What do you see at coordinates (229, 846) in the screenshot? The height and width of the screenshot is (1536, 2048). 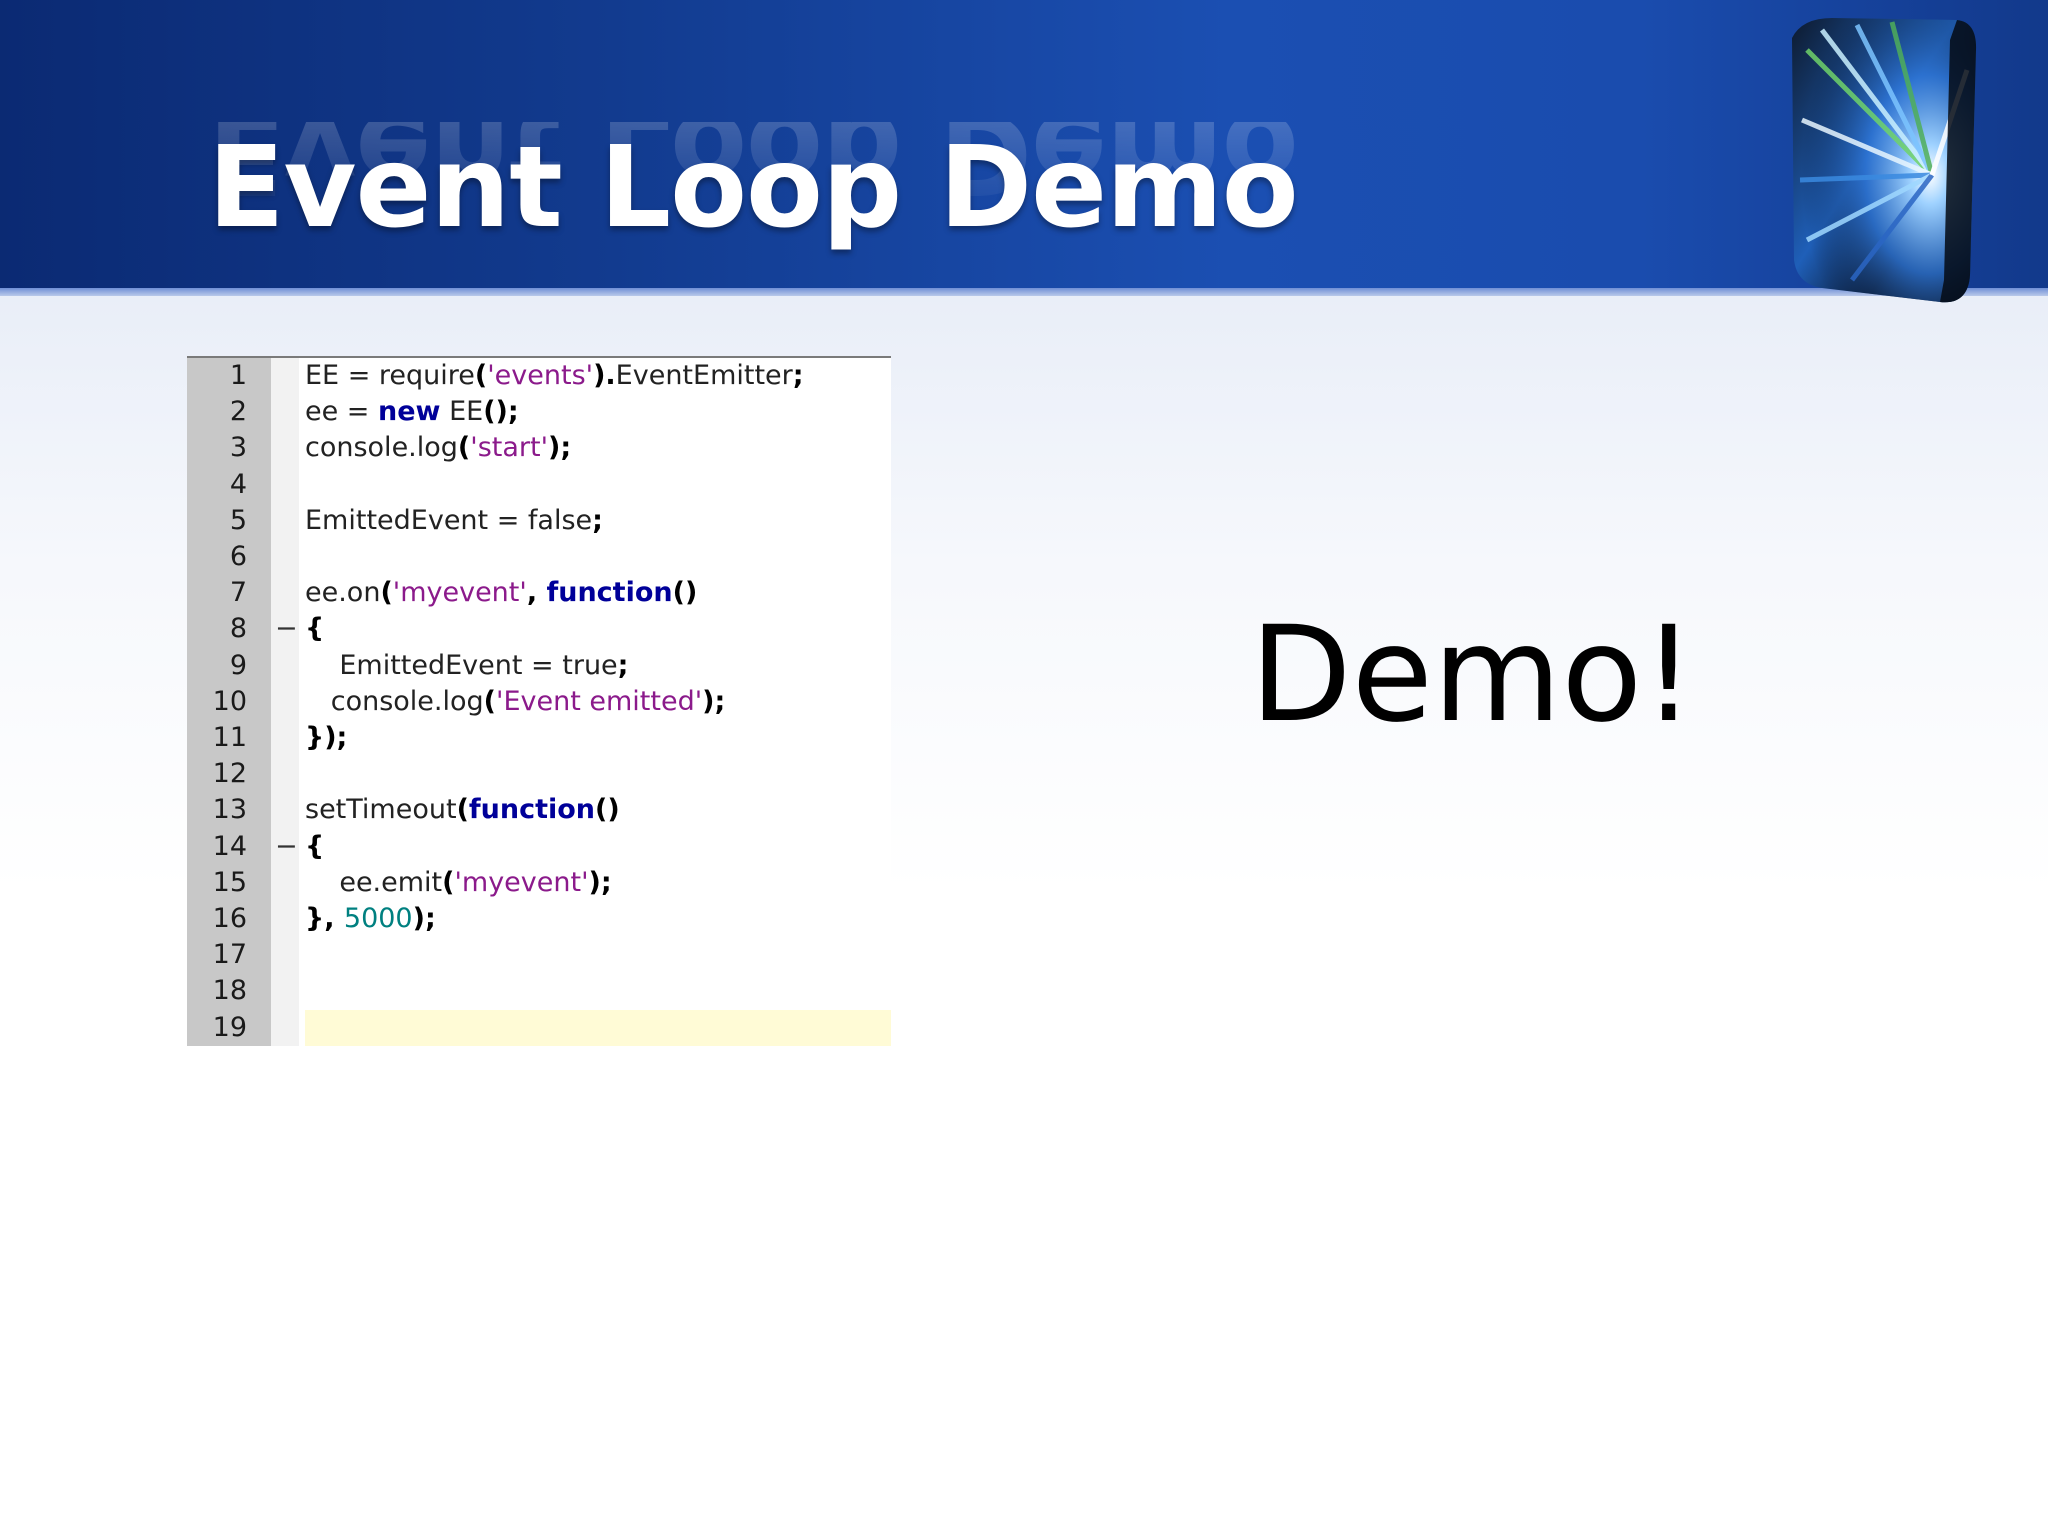 I see `line-number: 14` at bounding box center [229, 846].